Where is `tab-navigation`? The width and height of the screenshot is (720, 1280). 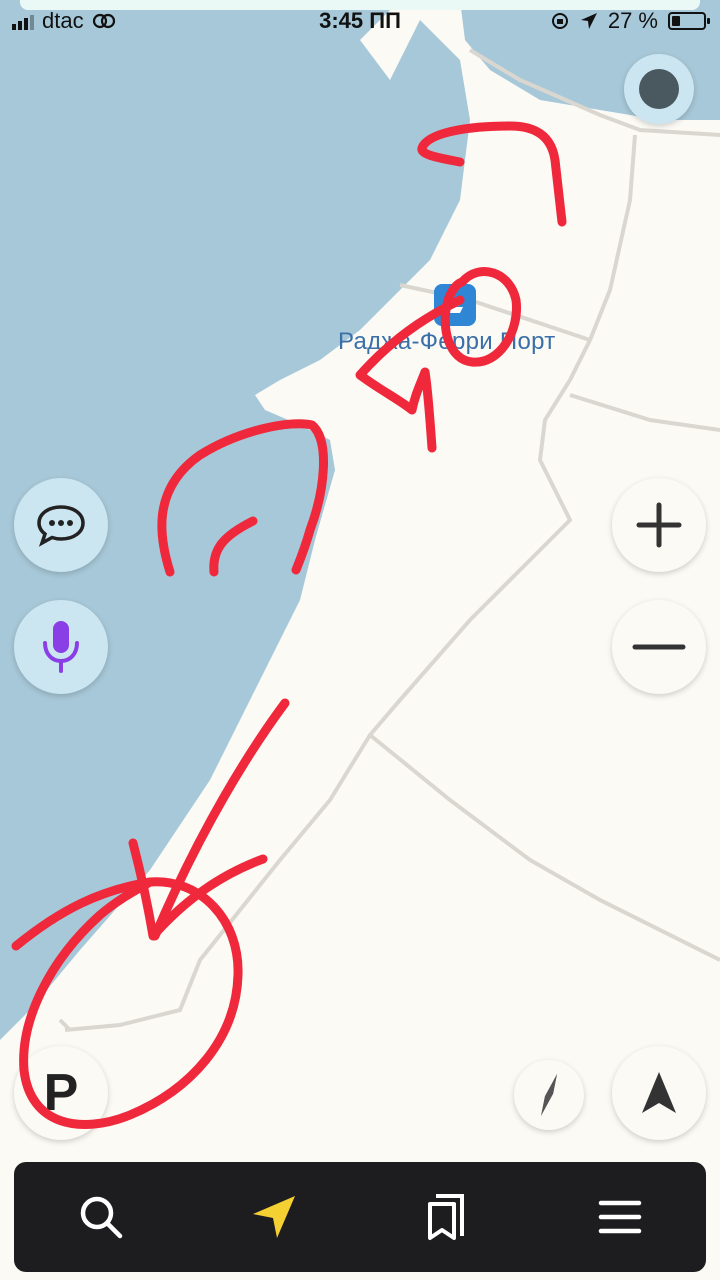 tab-navigation is located at coordinates (274, 1217).